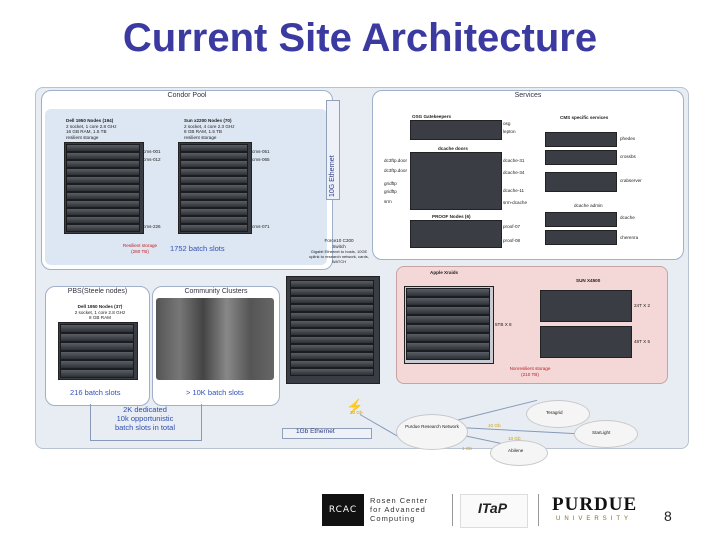 This screenshot has height=540, width=720. Describe the element at coordinates (187, 95) in the screenshot. I see `condor-pool-title: Condor Pool` at that location.